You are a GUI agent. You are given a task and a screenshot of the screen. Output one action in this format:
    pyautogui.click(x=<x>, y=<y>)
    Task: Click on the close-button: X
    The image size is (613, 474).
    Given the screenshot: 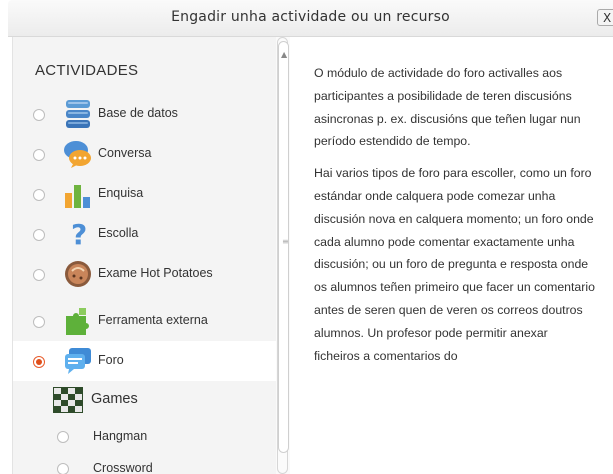 What is the action you would take?
    pyautogui.click(x=605, y=17)
    